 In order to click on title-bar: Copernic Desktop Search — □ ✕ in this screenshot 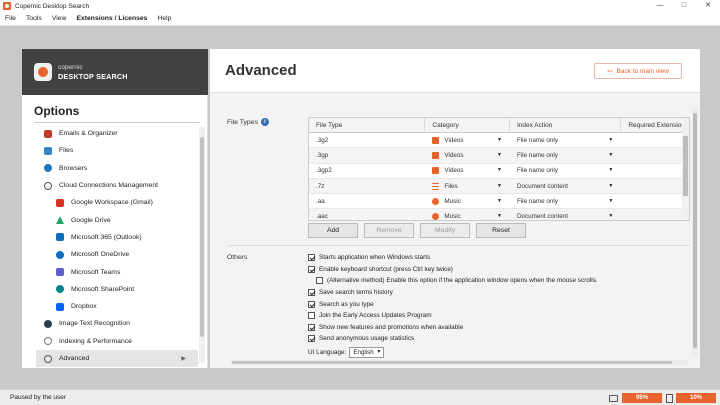, I will do `click(360, 6)`.